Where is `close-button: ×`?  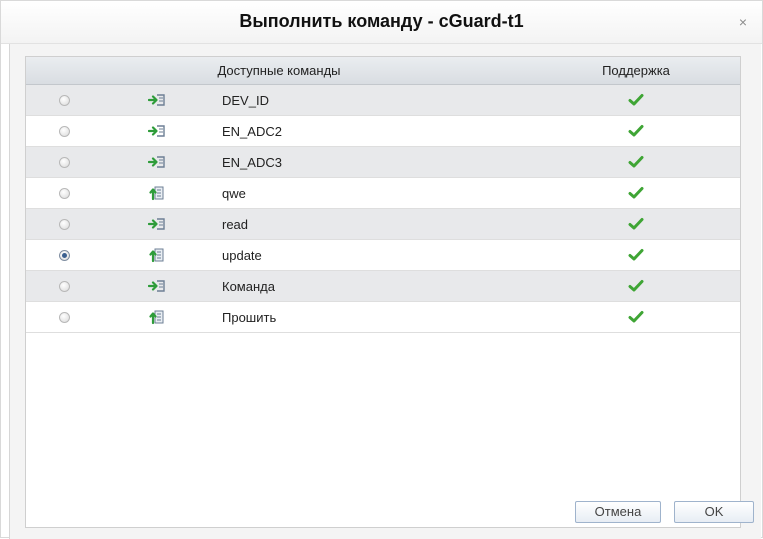 close-button: × is located at coordinates (743, 22).